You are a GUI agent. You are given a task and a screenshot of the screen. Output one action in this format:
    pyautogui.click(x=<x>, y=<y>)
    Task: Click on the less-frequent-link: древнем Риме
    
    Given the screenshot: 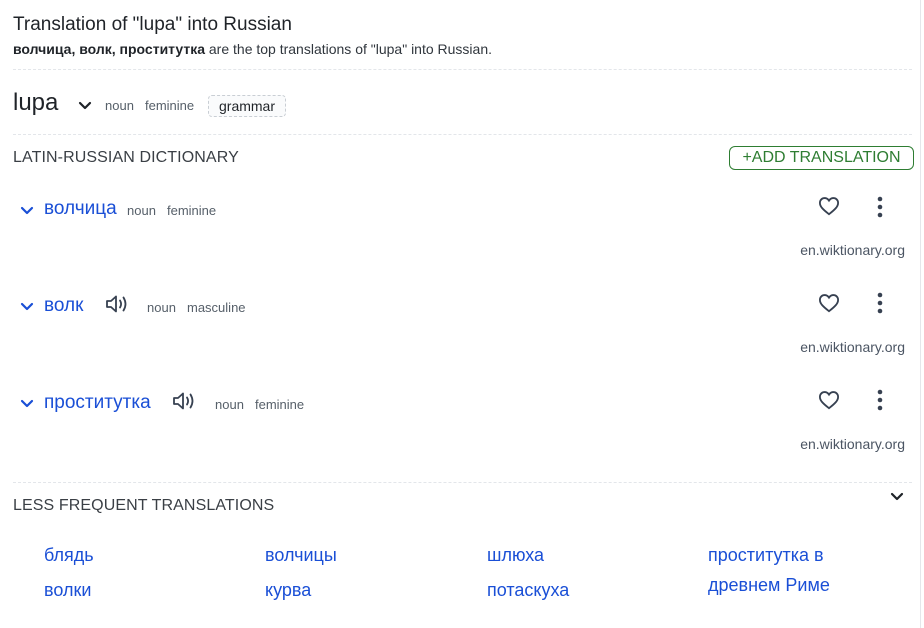 What is the action you would take?
    pyautogui.click(x=769, y=585)
    